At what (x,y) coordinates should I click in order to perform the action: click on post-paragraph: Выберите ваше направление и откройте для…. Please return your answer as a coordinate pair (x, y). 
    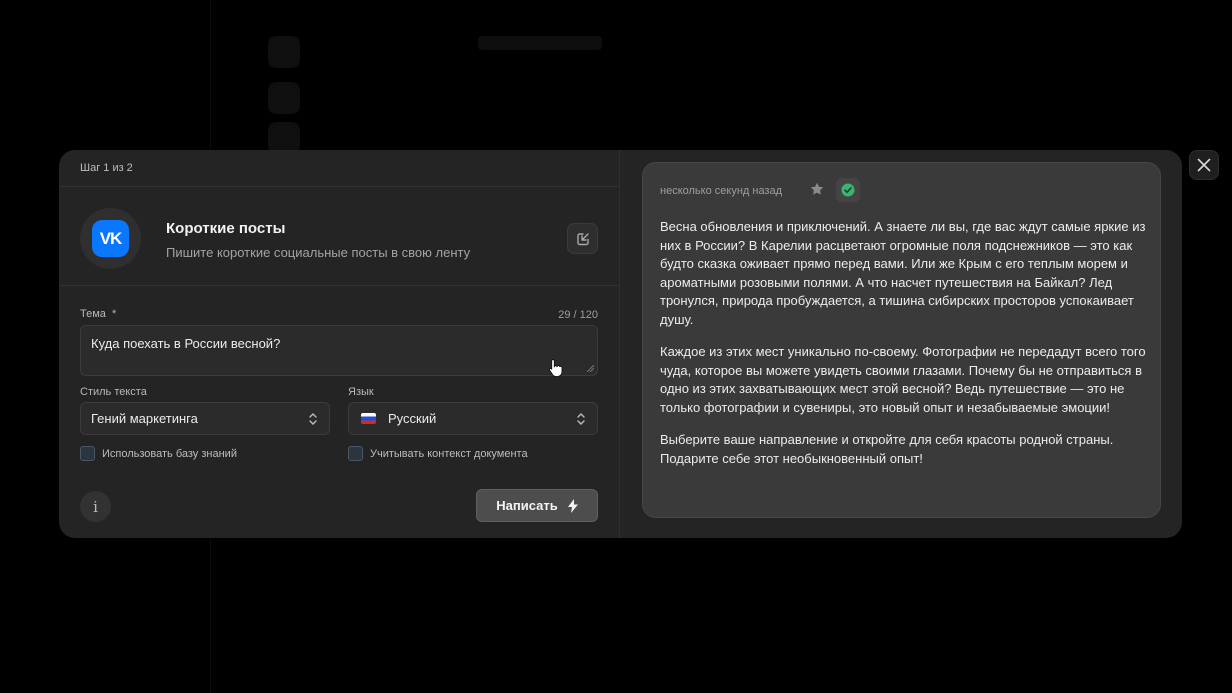
    Looking at the image, I should click on (887, 449).